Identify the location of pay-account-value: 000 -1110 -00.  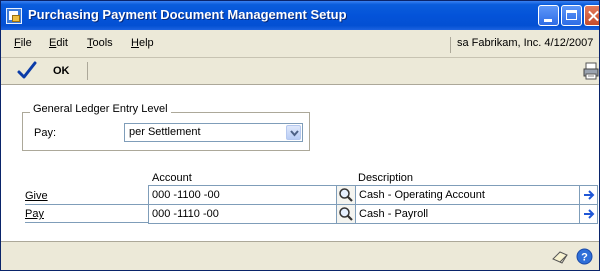
(185, 214).